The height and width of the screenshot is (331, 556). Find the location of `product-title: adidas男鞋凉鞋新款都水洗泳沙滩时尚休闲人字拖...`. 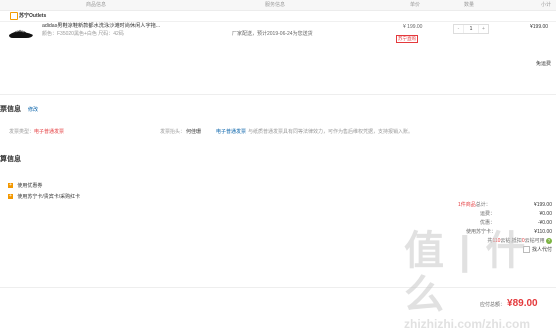

product-title: adidas男鞋凉鞋新款都水洗泳沙滩时尚休闲人字拖... is located at coordinates (101, 25).